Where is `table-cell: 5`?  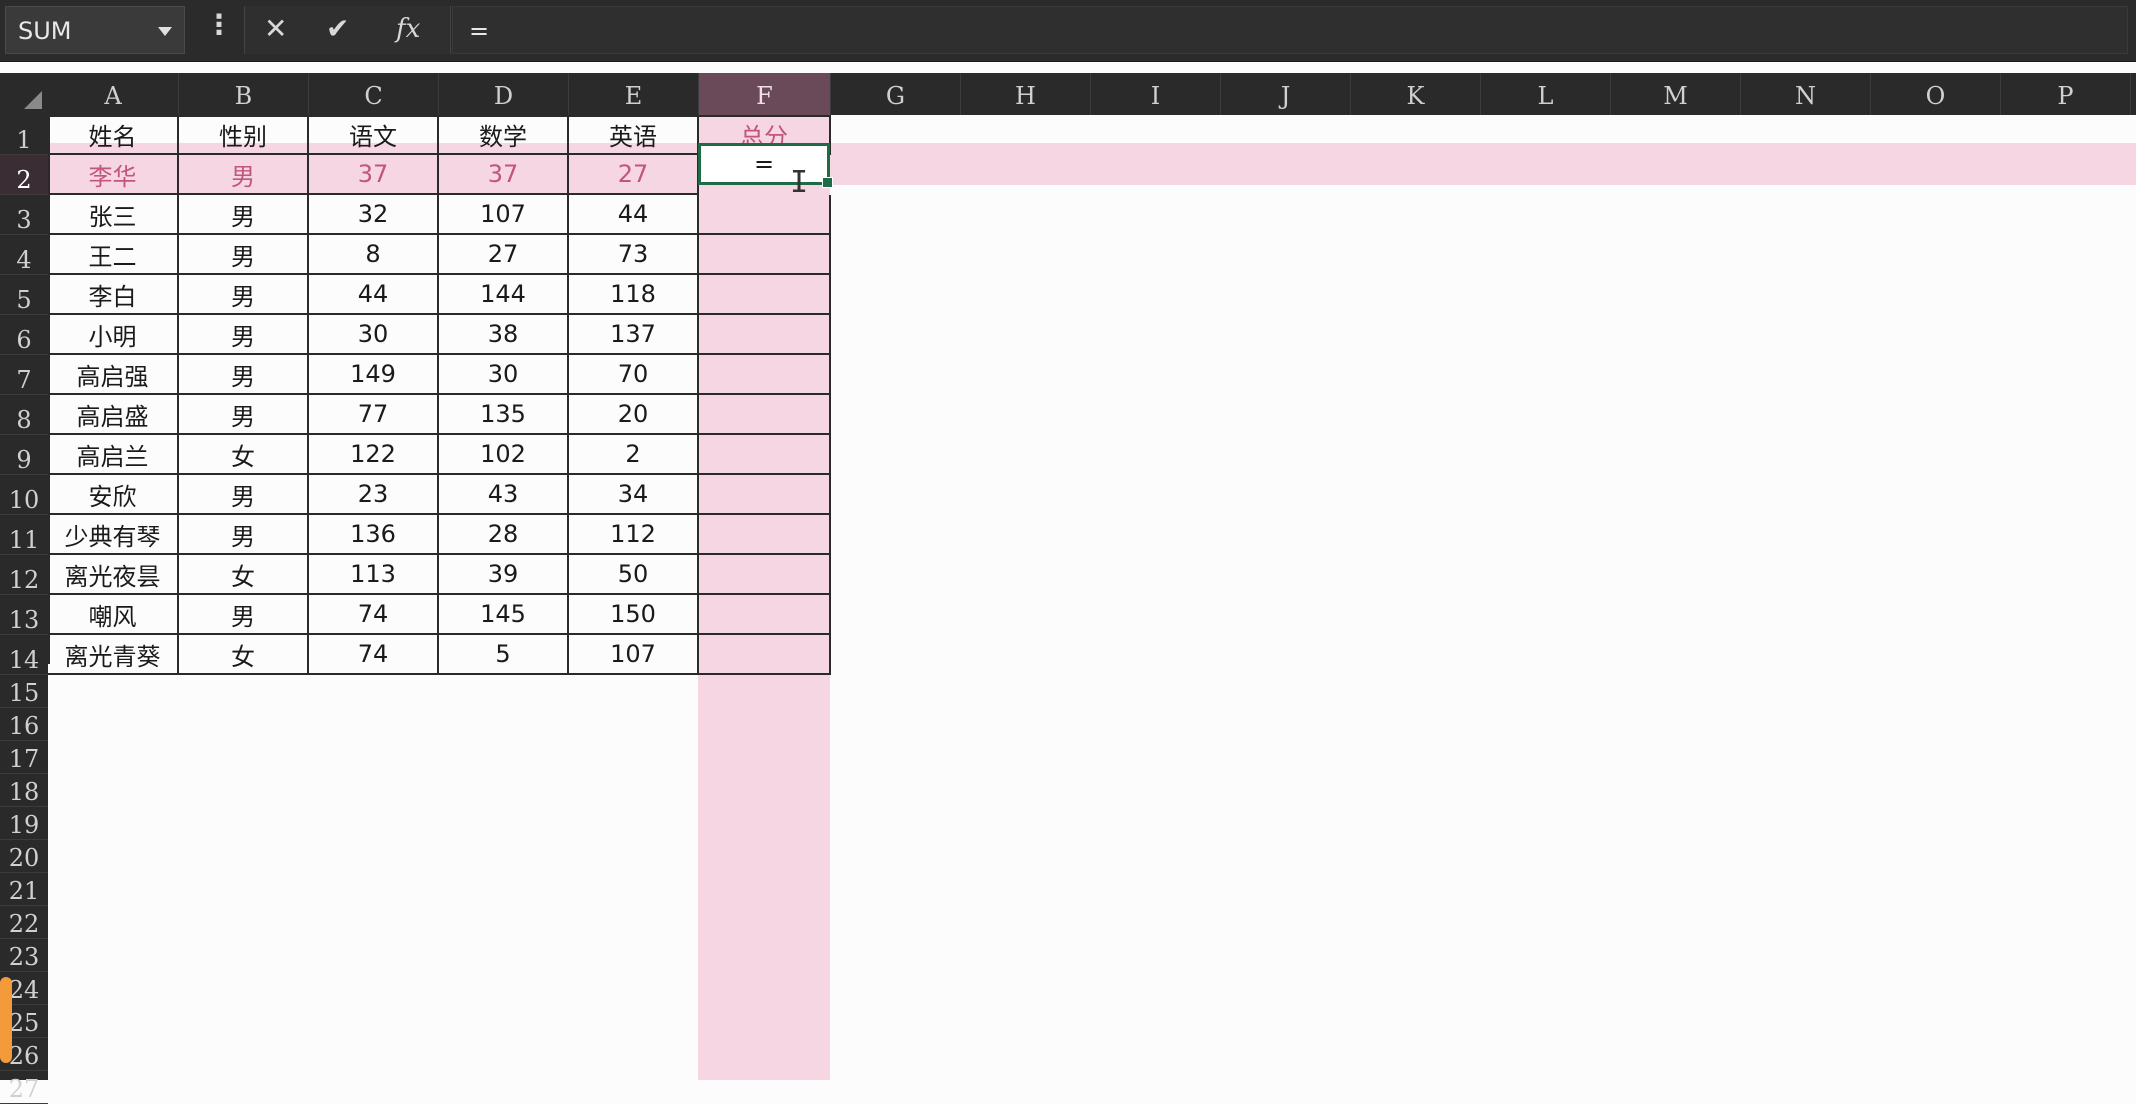
table-cell: 5 is located at coordinates (504, 655).